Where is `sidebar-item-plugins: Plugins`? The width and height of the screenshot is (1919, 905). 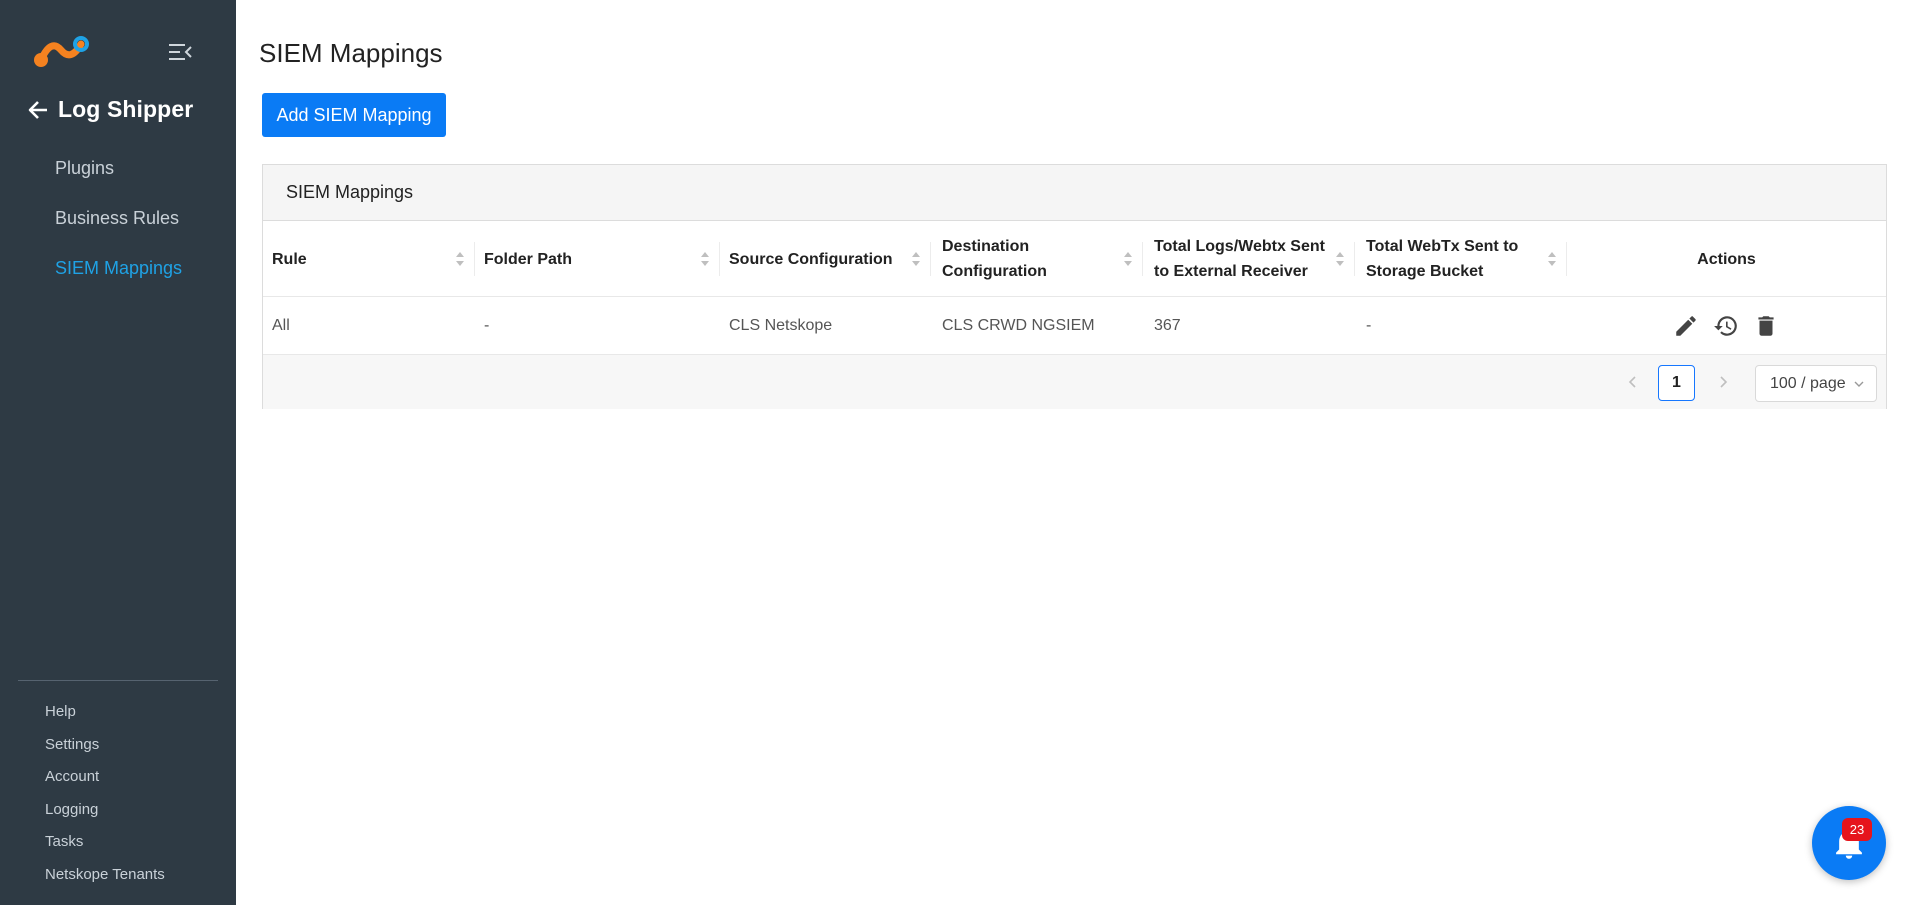
sidebar-item-plugins: Plugins is located at coordinates (118, 175).